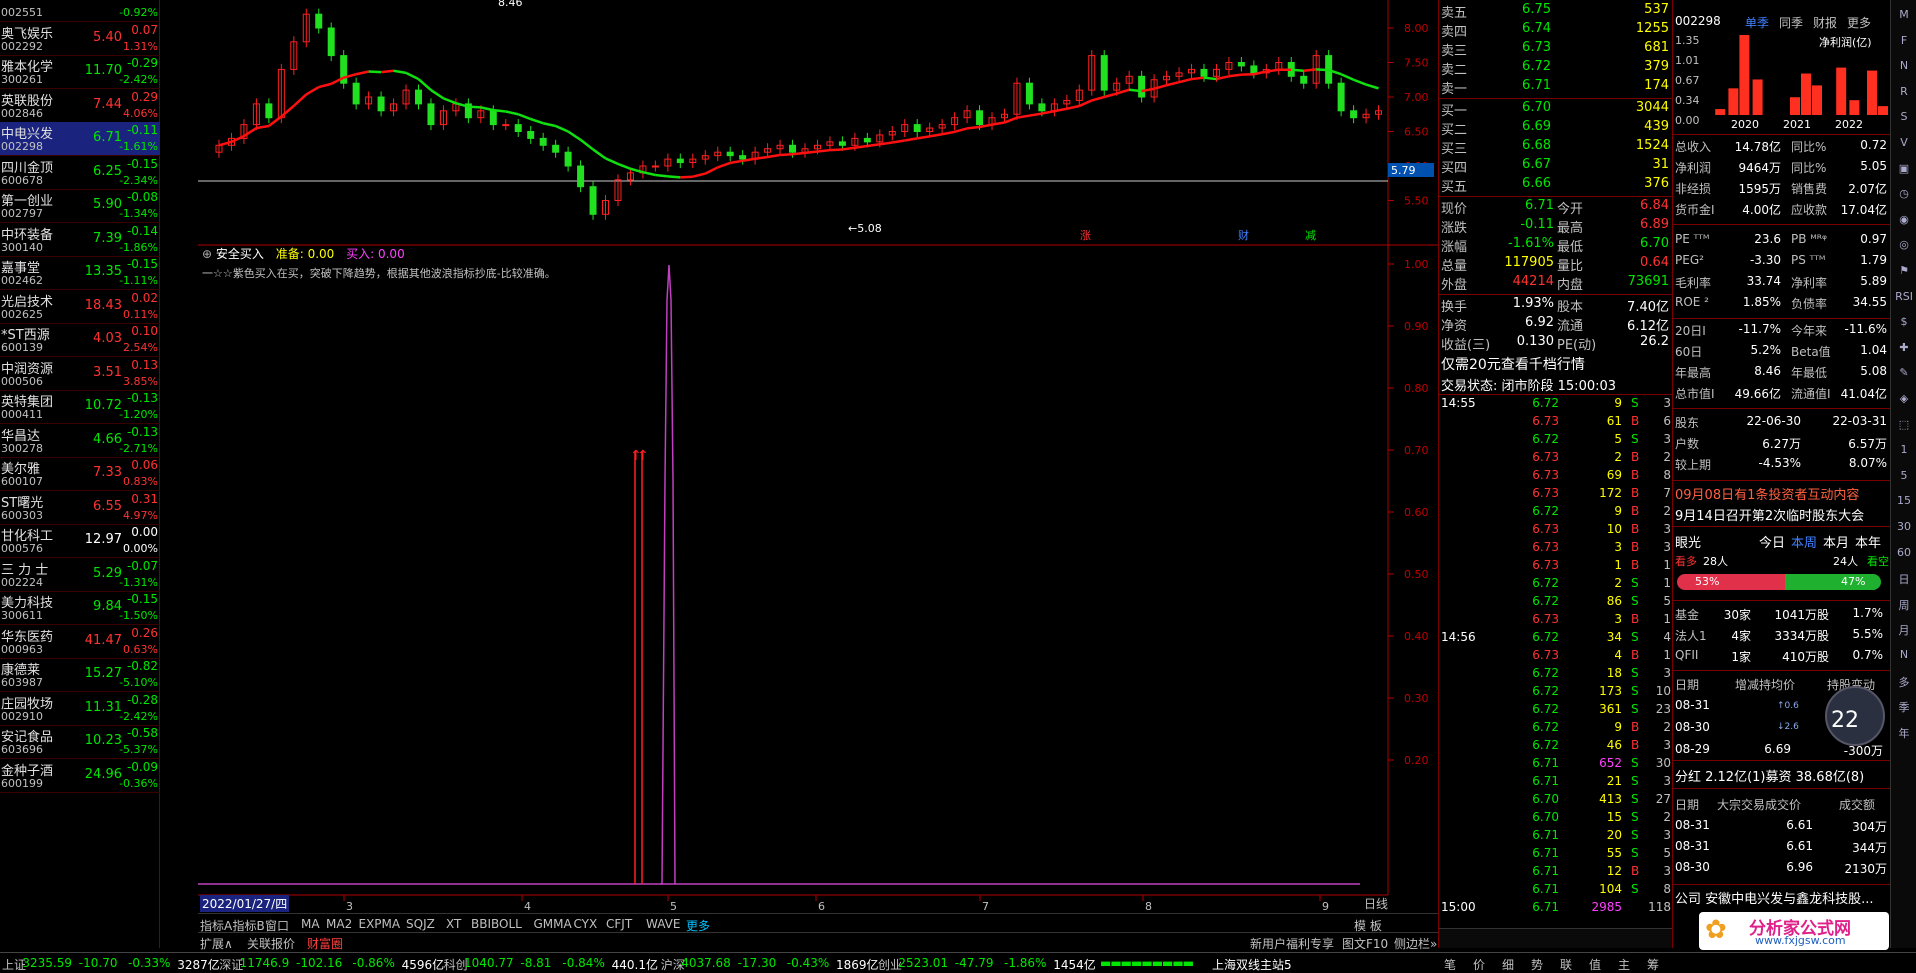 The image size is (1916, 973). What do you see at coordinates (310, 924) in the screenshot?
I see `indicator-tab: MA` at bounding box center [310, 924].